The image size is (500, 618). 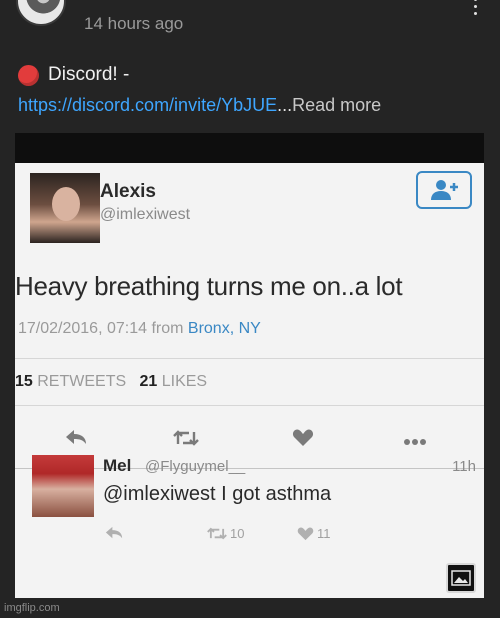 I want to click on reply-author-handle: @Flyguymel__, so click(x=195, y=466).